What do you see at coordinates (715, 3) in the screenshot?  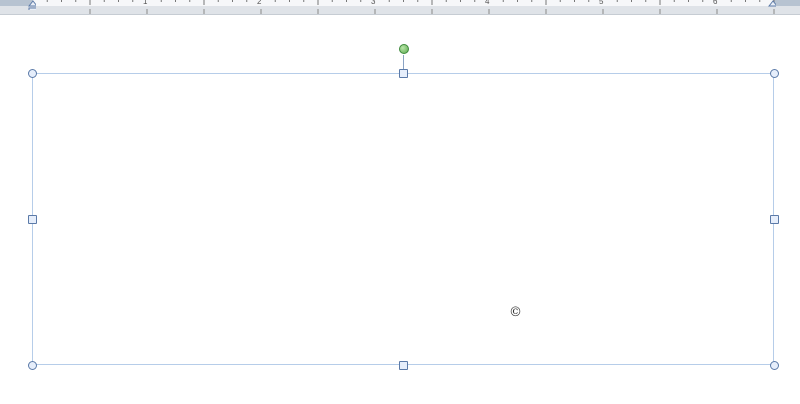 I see `ruler-number: 6` at bounding box center [715, 3].